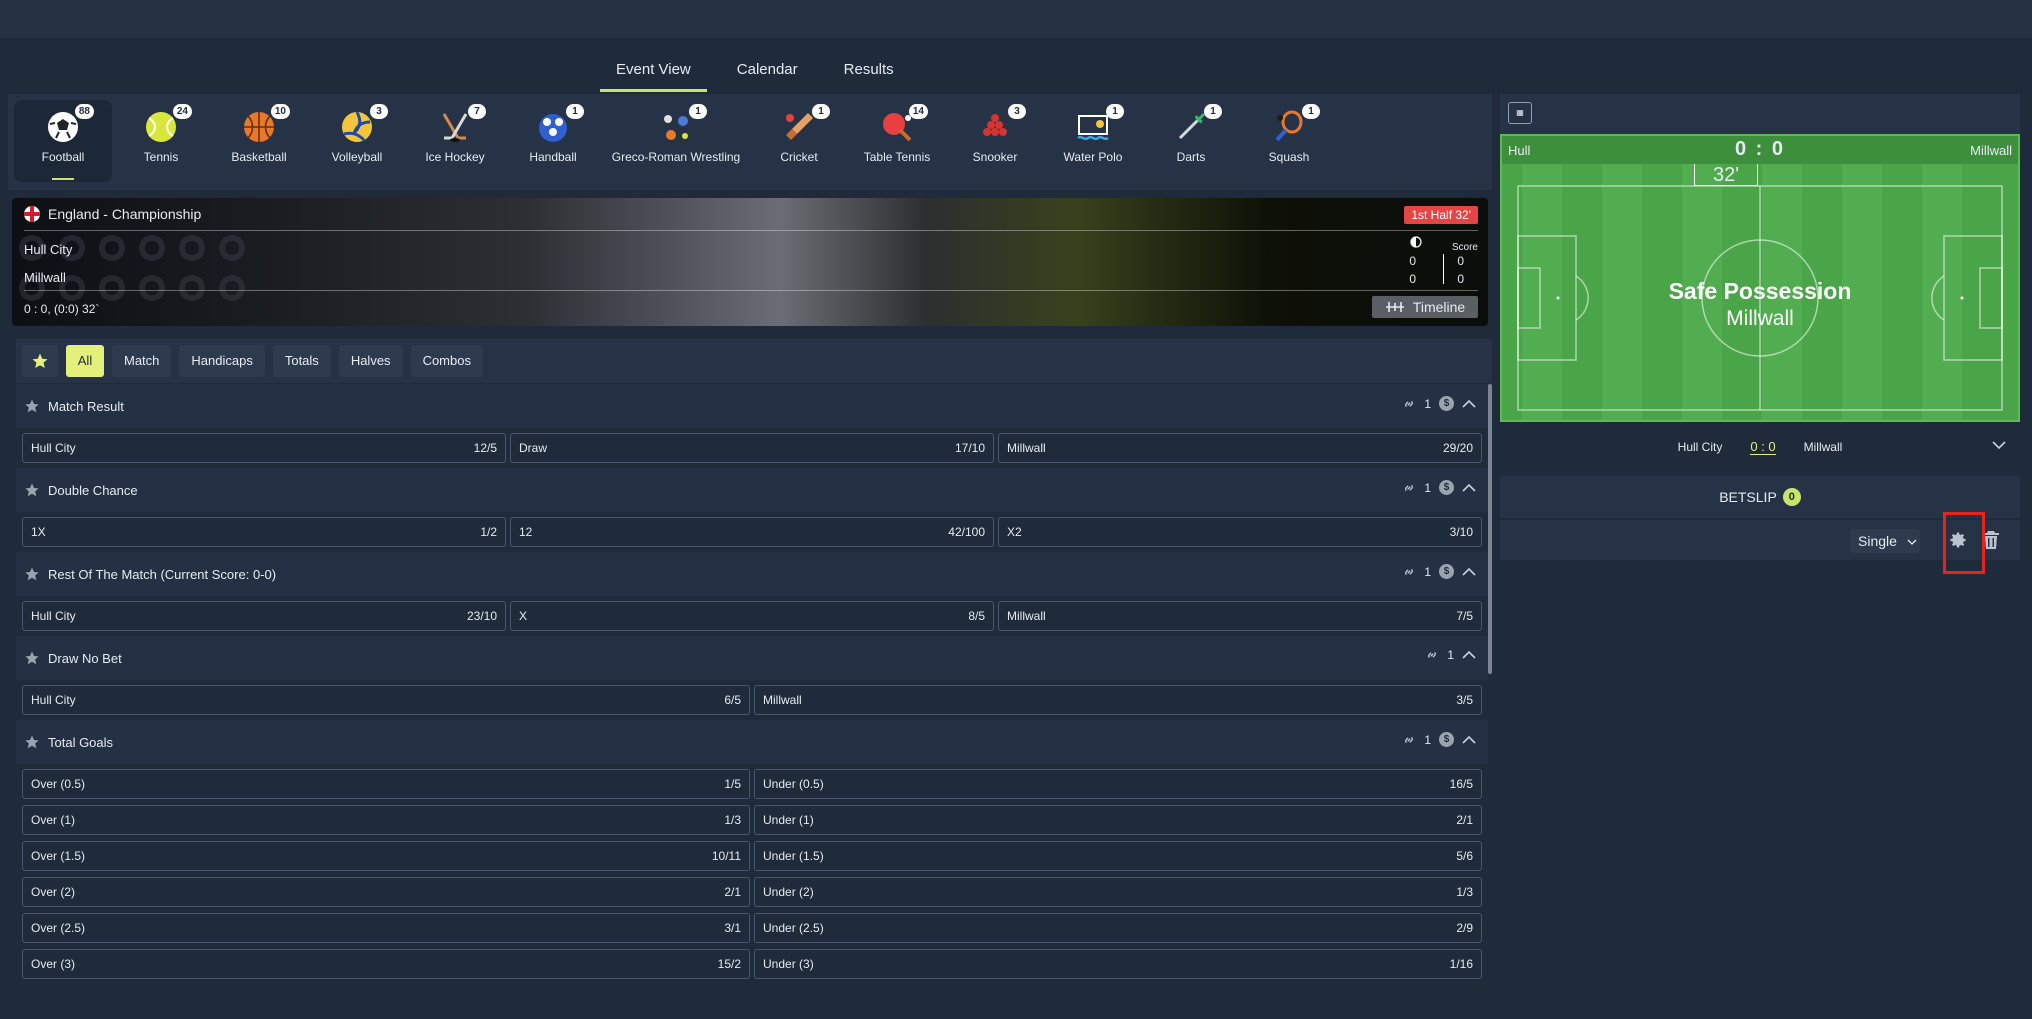 Image resolution: width=2032 pixels, height=1019 pixels. What do you see at coordinates (40, 361) in the screenshot?
I see `favourites-filter` at bounding box center [40, 361].